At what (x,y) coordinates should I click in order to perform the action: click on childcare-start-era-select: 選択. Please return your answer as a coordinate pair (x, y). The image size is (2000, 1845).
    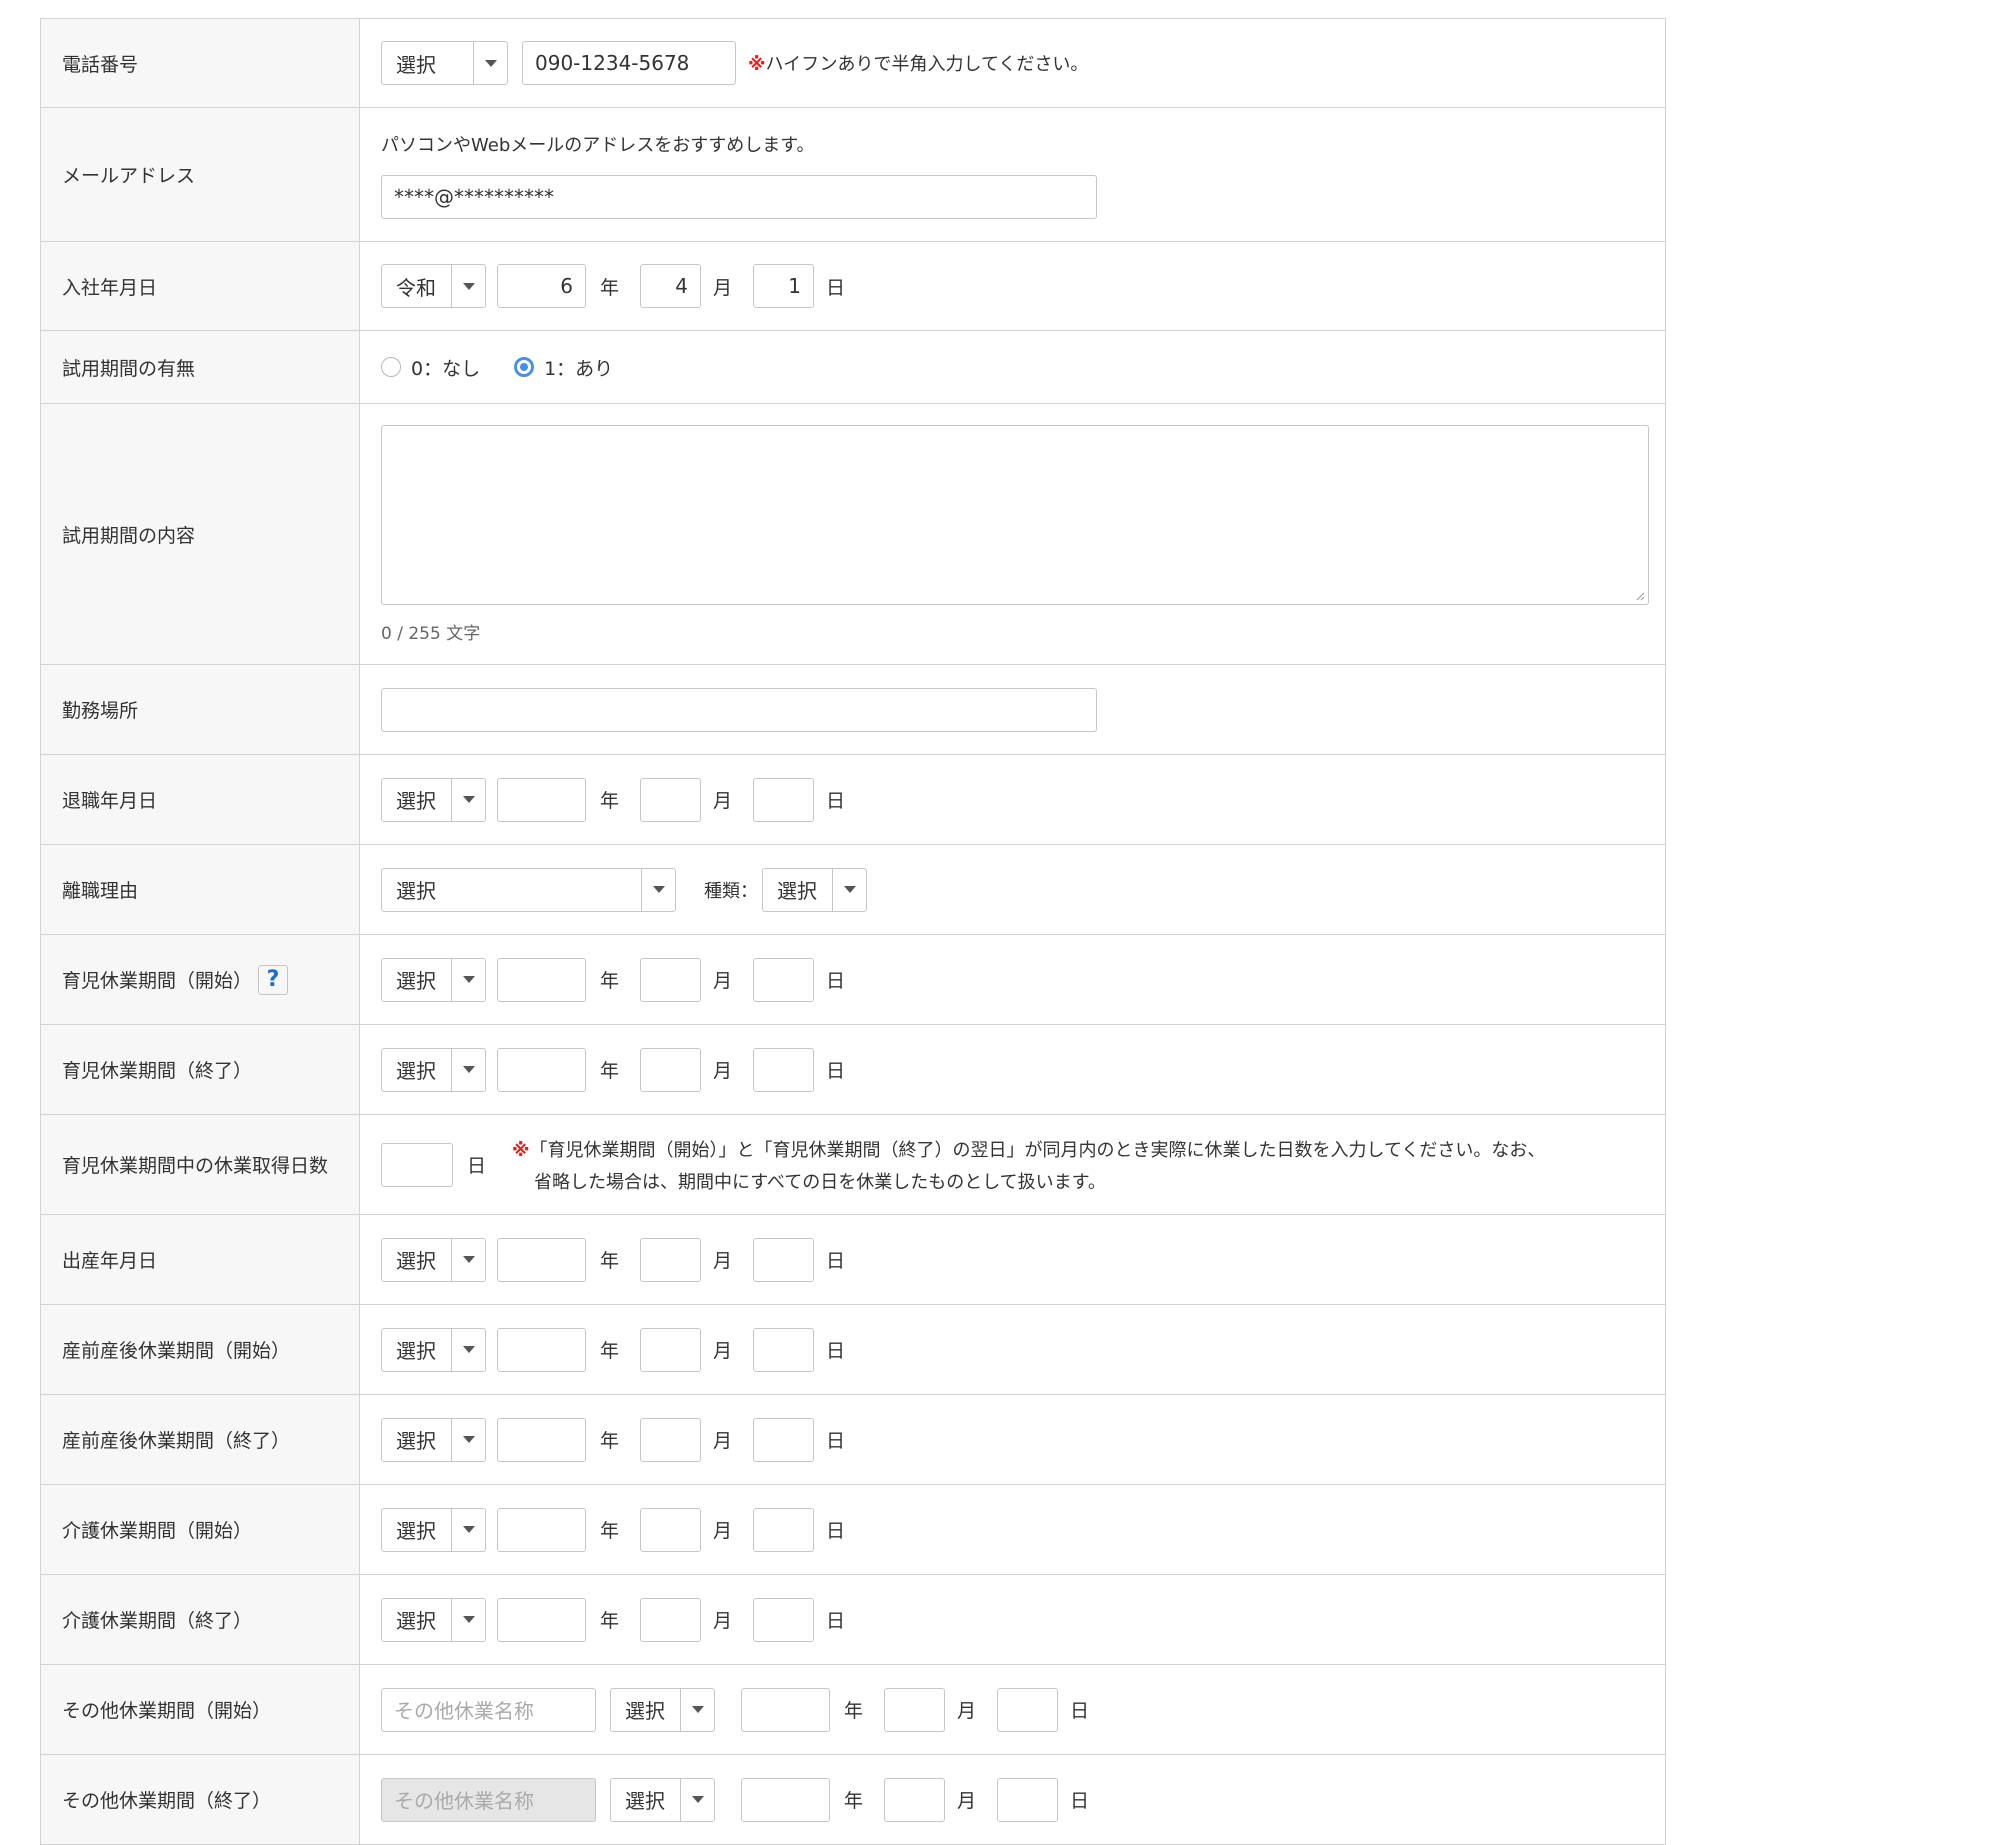
    Looking at the image, I should click on (433, 979).